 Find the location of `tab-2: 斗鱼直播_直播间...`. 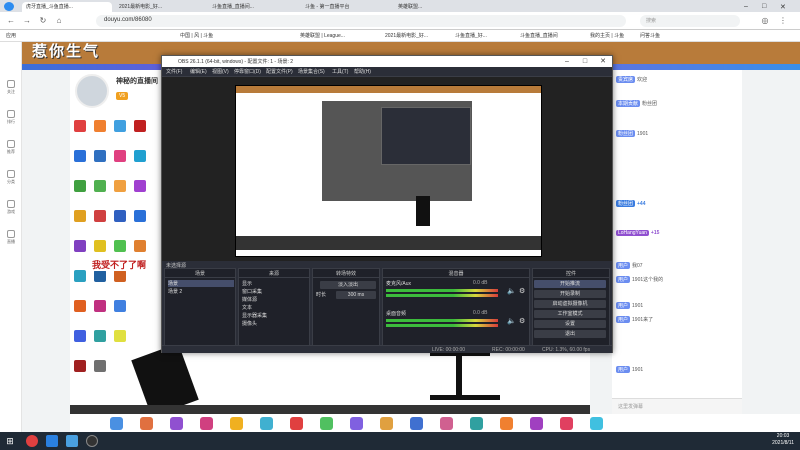

tab-2: 斗鱼直播_直播间... is located at coordinates (253, 7).